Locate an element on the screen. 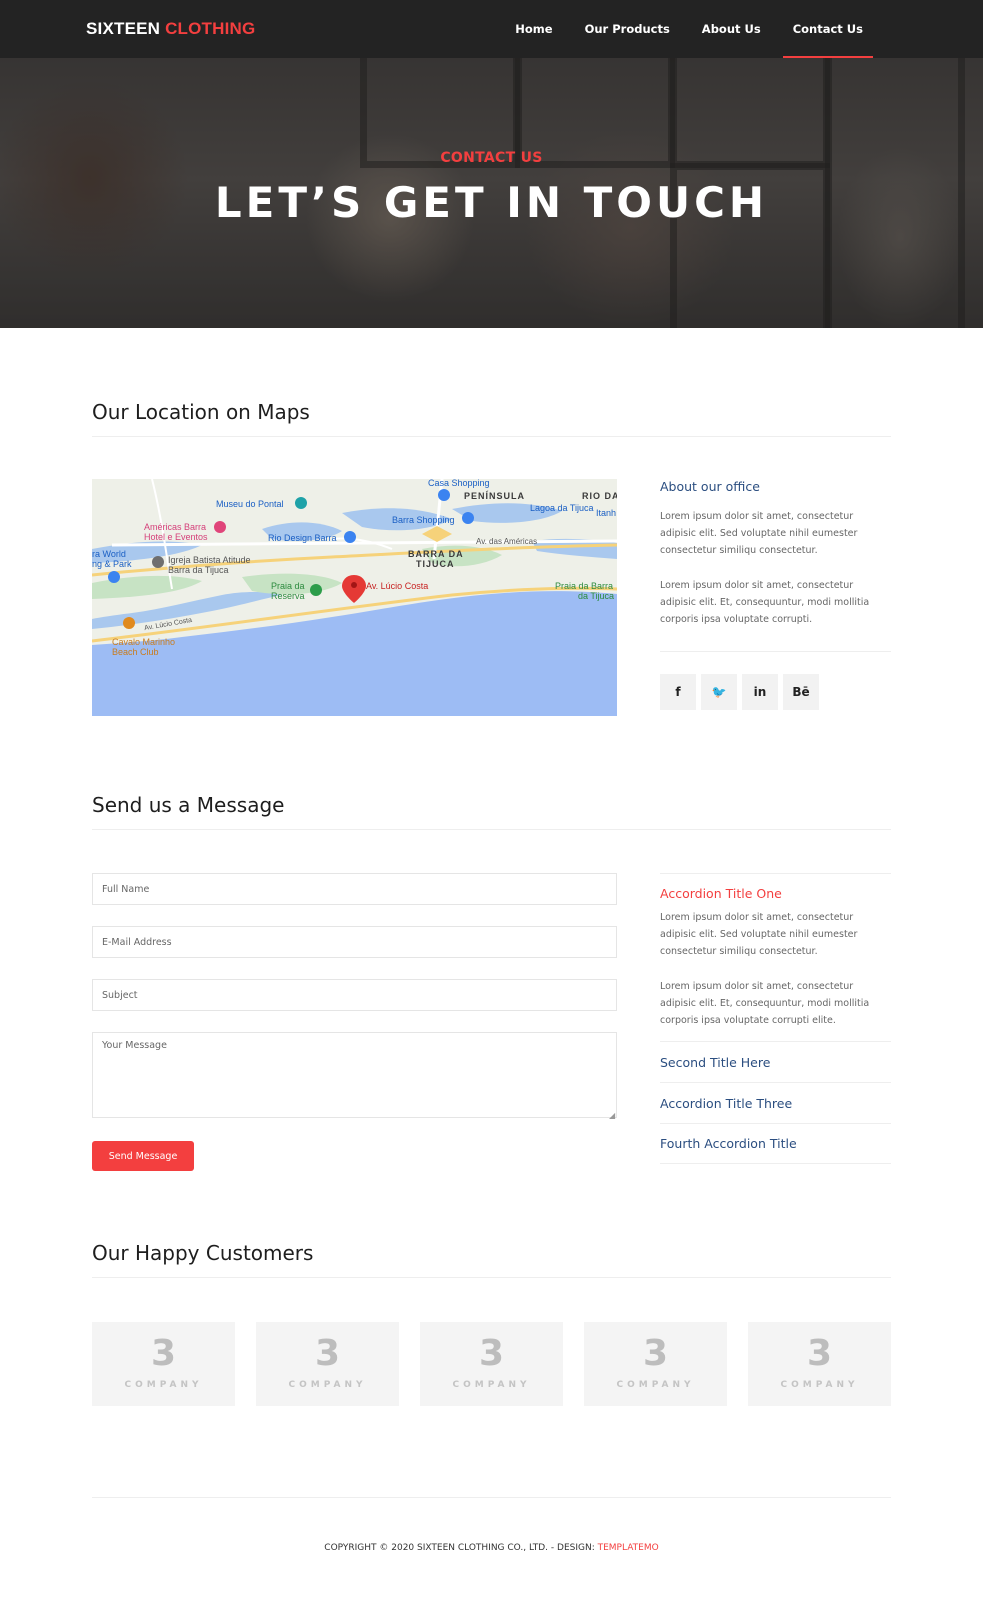 The width and height of the screenshot is (983, 1600). map-label: Barra Shopping is located at coordinates (423, 520).